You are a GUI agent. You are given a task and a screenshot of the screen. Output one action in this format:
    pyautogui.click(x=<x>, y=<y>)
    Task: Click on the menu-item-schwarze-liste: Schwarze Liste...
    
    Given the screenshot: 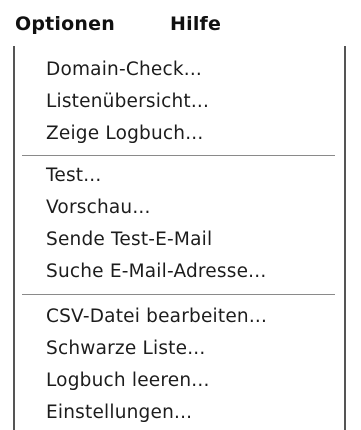 What is the action you would take?
    pyautogui.click(x=125, y=349)
    